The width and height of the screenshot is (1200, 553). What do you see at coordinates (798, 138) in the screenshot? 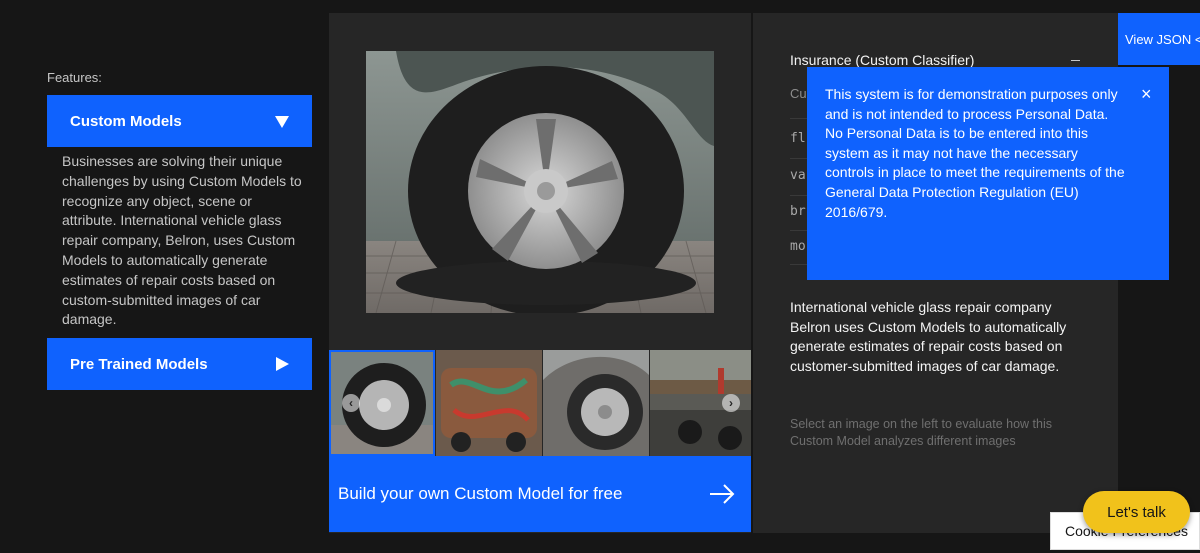
I see `result-row: fl` at bounding box center [798, 138].